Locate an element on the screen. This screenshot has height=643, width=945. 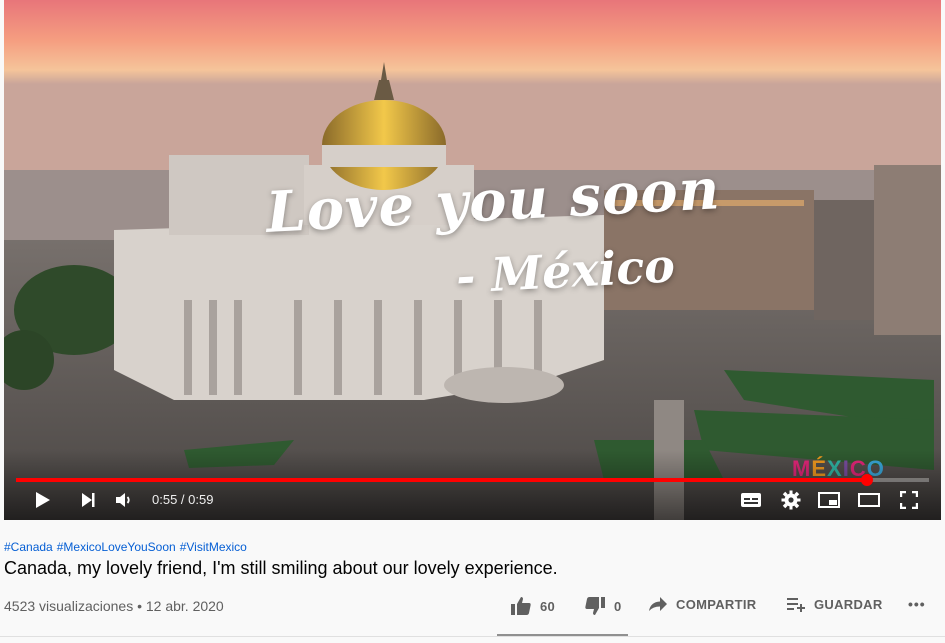
section-divider is located at coordinates (472, 636).